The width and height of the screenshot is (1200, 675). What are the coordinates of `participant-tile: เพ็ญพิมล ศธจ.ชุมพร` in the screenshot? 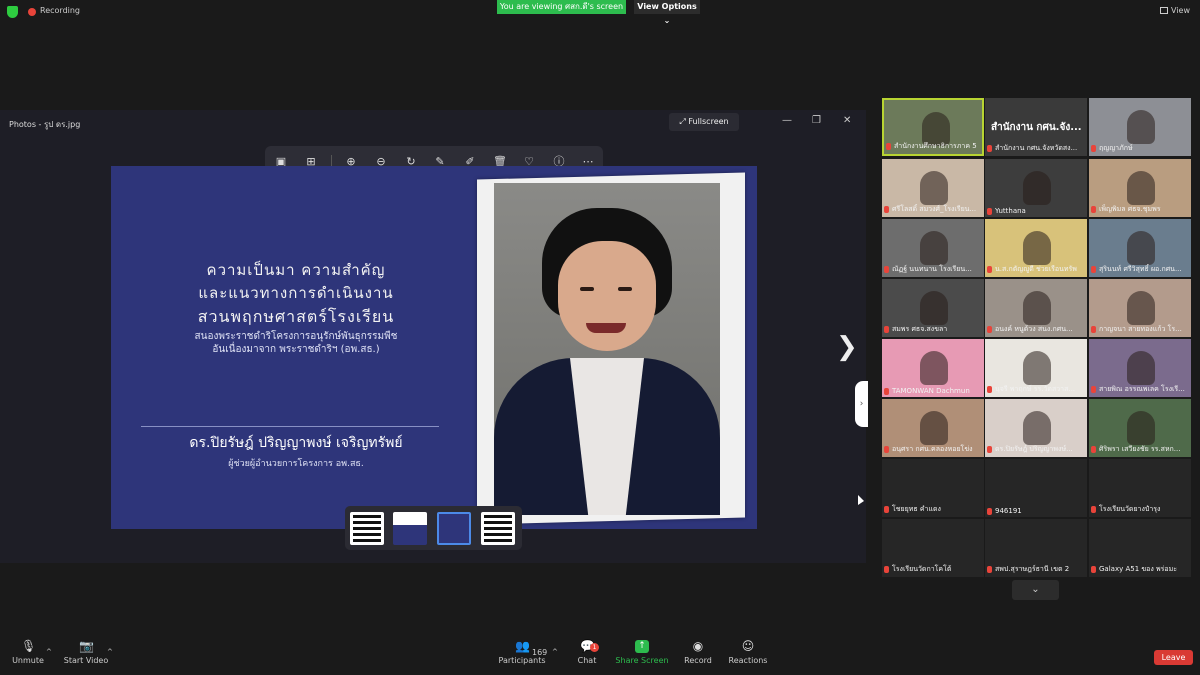 It's located at (1140, 188).